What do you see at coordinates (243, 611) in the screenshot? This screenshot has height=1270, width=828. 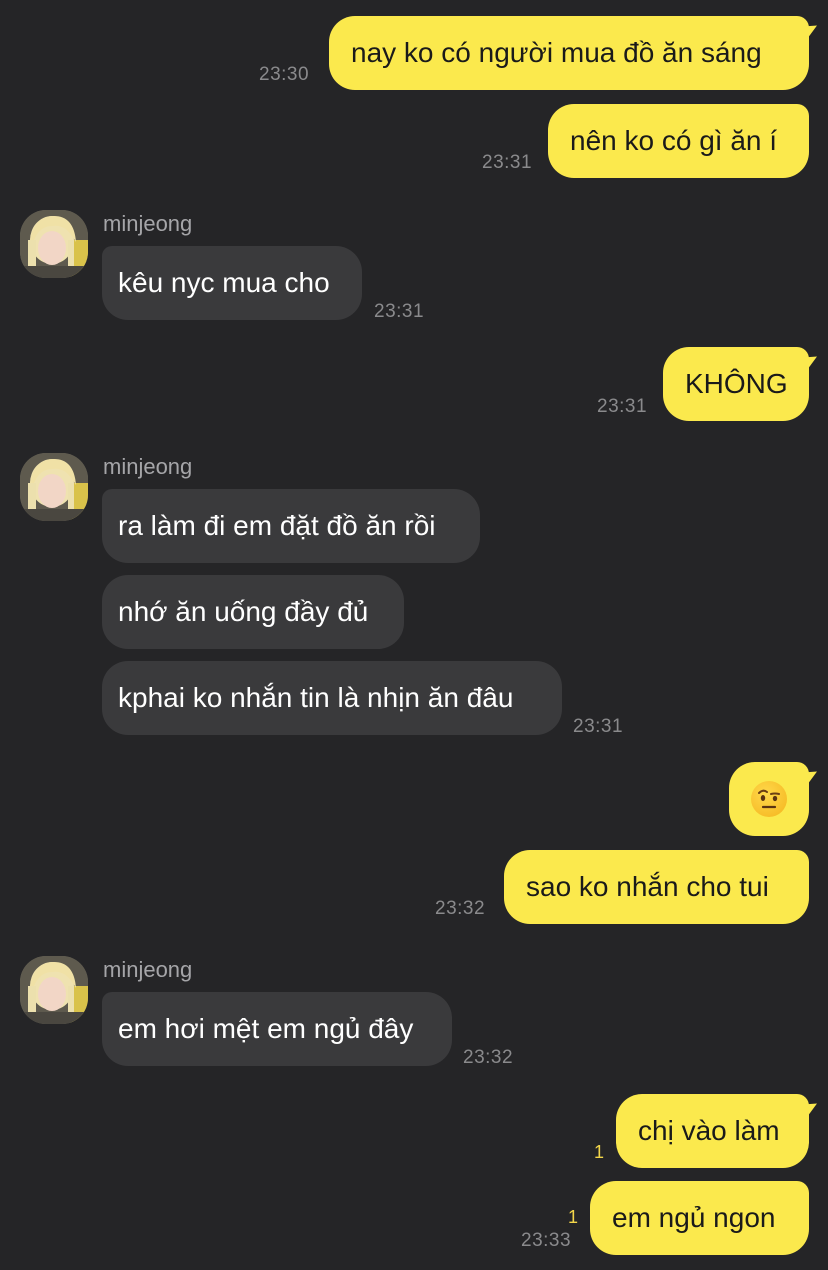 I see `message-text: nhớ ăn uống đầy đủ` at bounding box center [243, 611].